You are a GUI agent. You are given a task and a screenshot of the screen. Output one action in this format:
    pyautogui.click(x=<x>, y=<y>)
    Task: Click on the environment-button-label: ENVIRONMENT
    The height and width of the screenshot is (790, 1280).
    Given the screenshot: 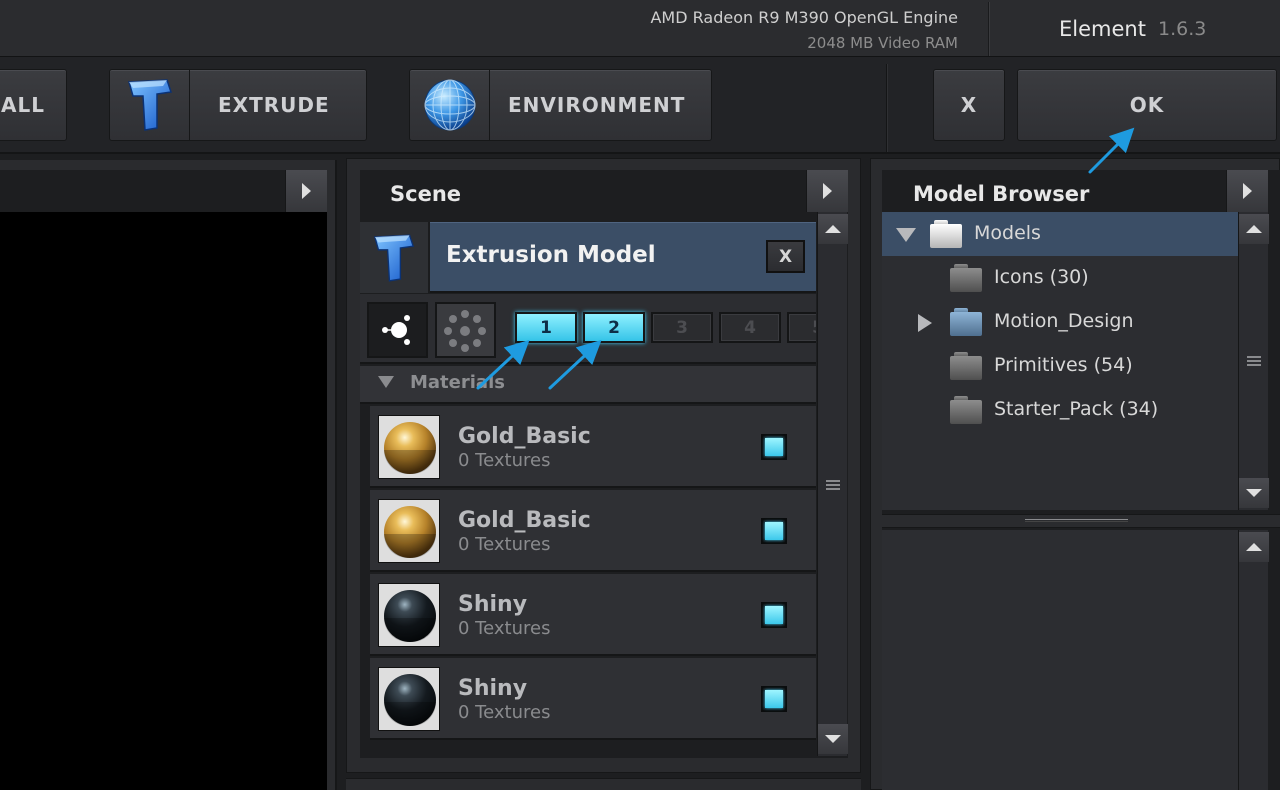 What is the action you would take?
    pyautogui.click(x=597, y=105)
    